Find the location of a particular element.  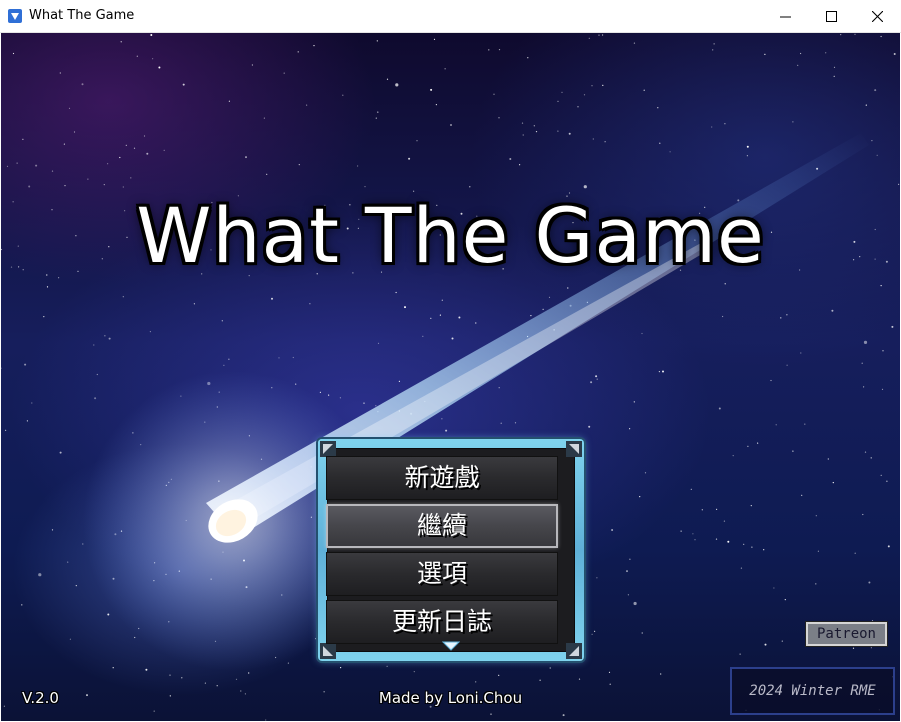

patreon-button: Patreon is located at coordinates (846, 634).